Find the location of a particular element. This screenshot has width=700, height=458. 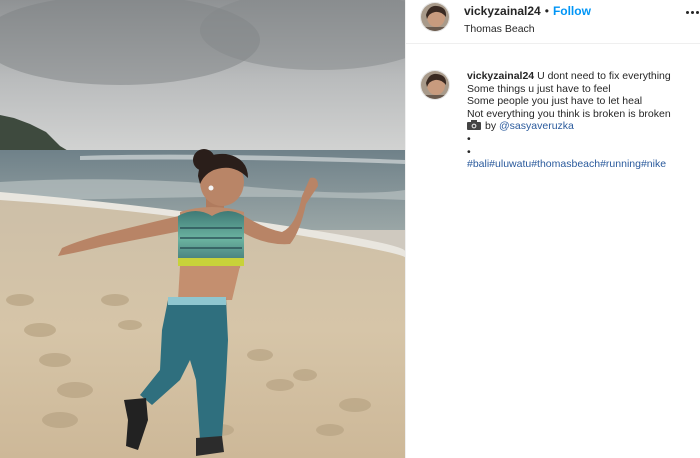

caption-author-avatar is located at coordinates (435, 85).